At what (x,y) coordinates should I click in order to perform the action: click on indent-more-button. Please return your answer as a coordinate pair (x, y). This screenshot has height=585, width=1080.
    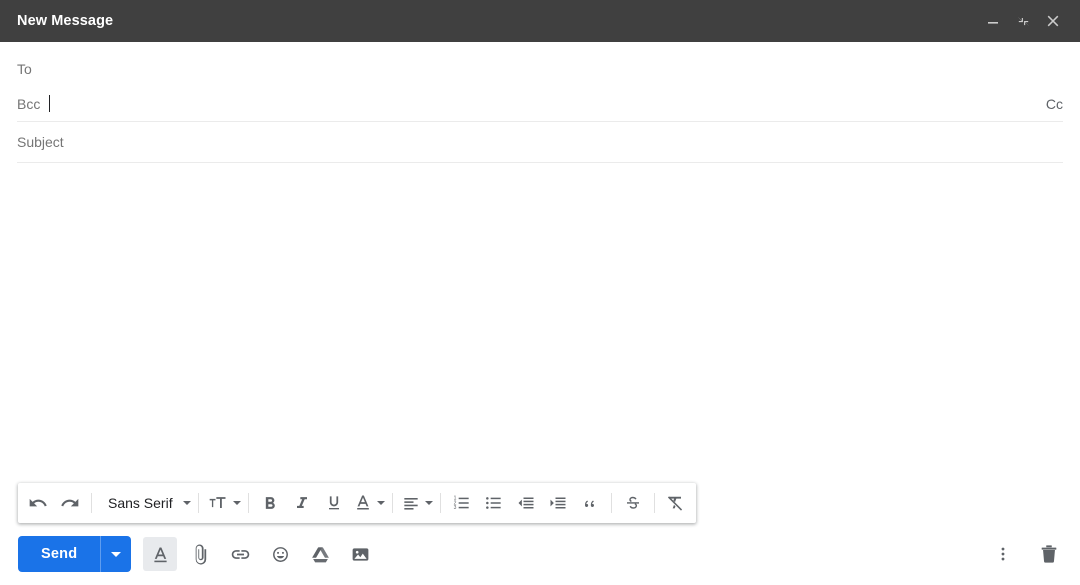
    Looking at the image, I should click on (558, 503).